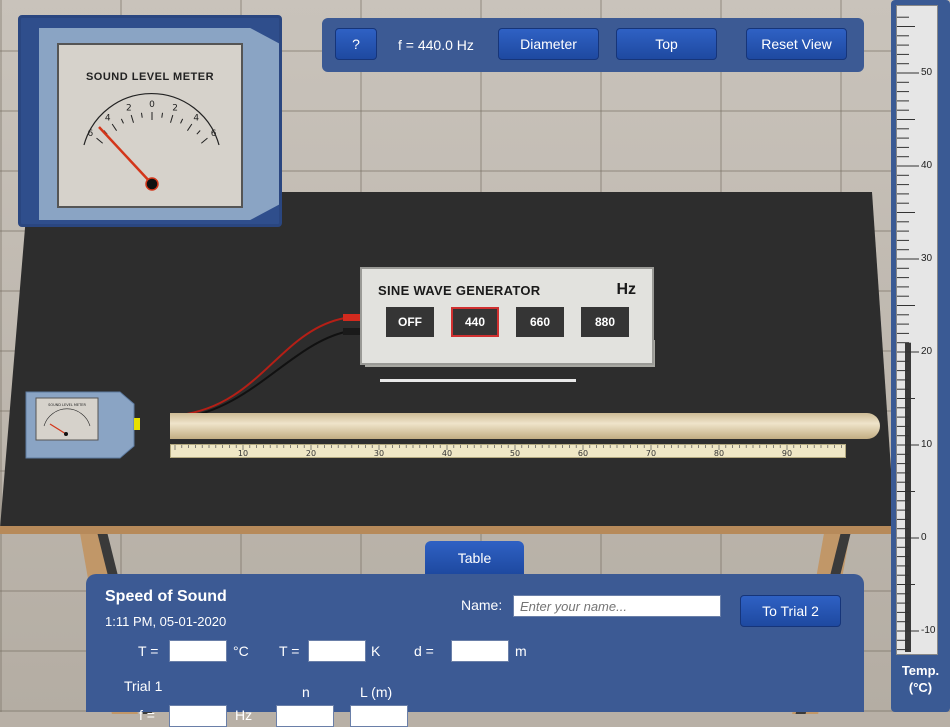  I want to click on length-column-header: L (m), so click(376, 692).